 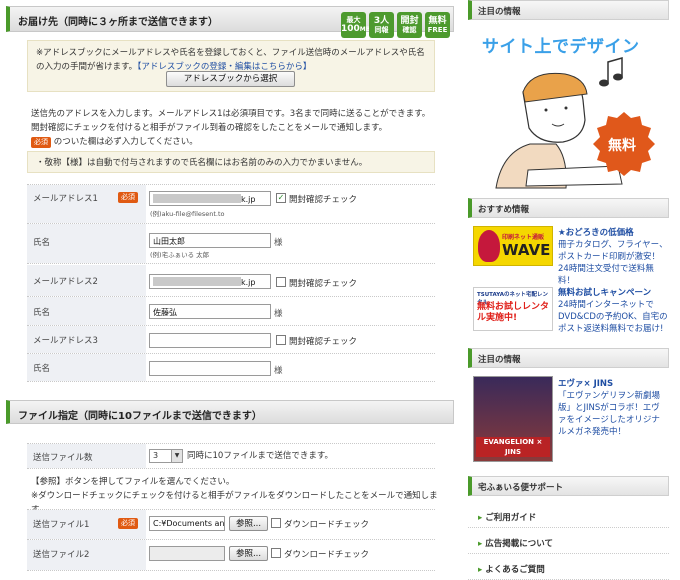 What do you see at coordinates (140, 416) in the screenshot?
I see `files-section-title: ファイル指定（同時に10ファイルまで送信できます）` at bounding box center [140, 416].